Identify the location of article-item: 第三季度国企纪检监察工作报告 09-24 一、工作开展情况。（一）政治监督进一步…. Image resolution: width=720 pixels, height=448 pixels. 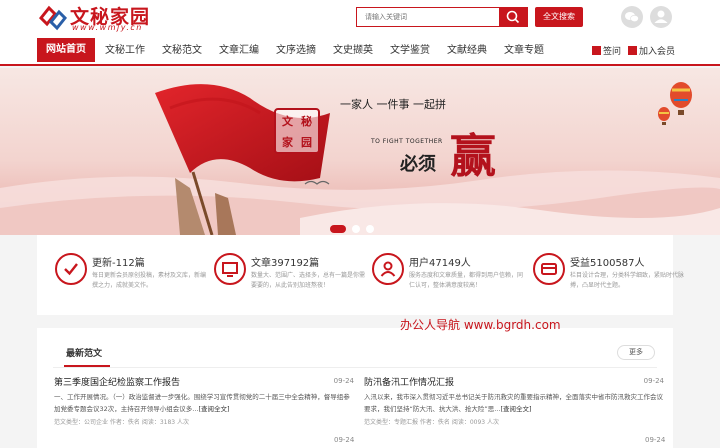
(204, 405).